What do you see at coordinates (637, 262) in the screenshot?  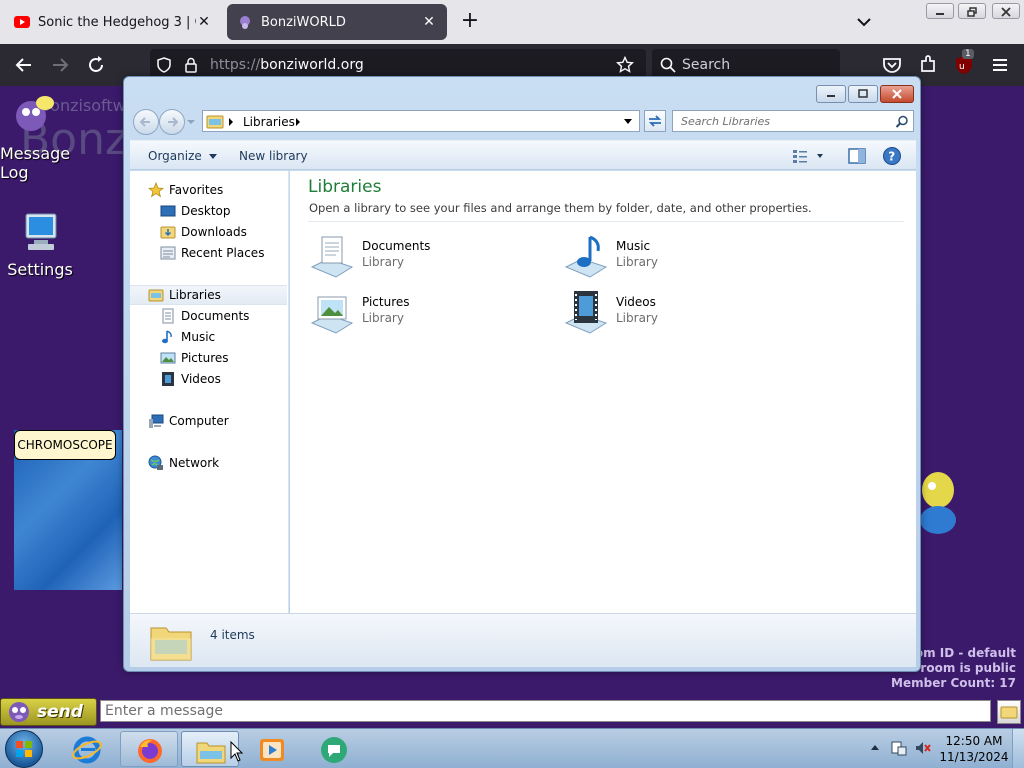 I see `library-type: Library` at bounding box center [637, 262].